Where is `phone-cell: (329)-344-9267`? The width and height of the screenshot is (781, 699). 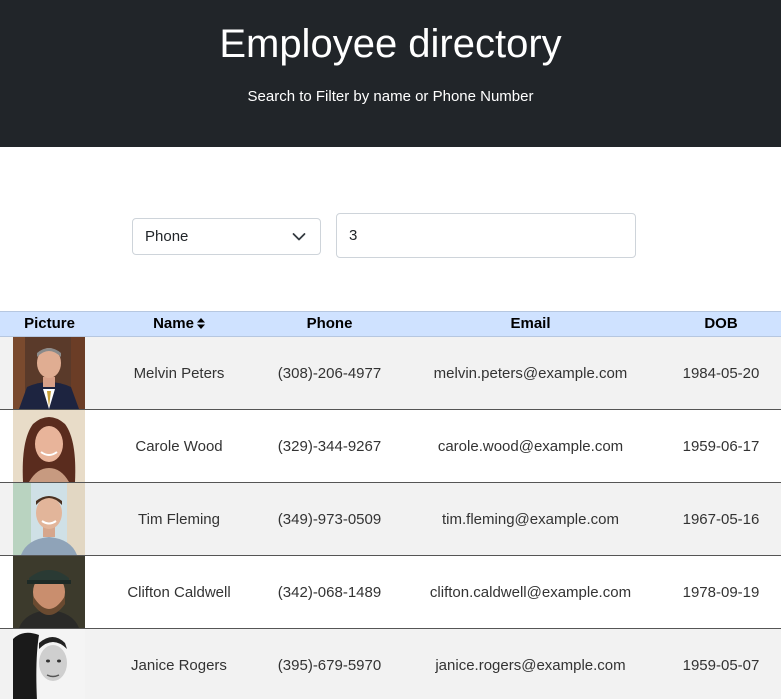 phone-cell: (329)-344-9267 is located at coordinates (329, 446).